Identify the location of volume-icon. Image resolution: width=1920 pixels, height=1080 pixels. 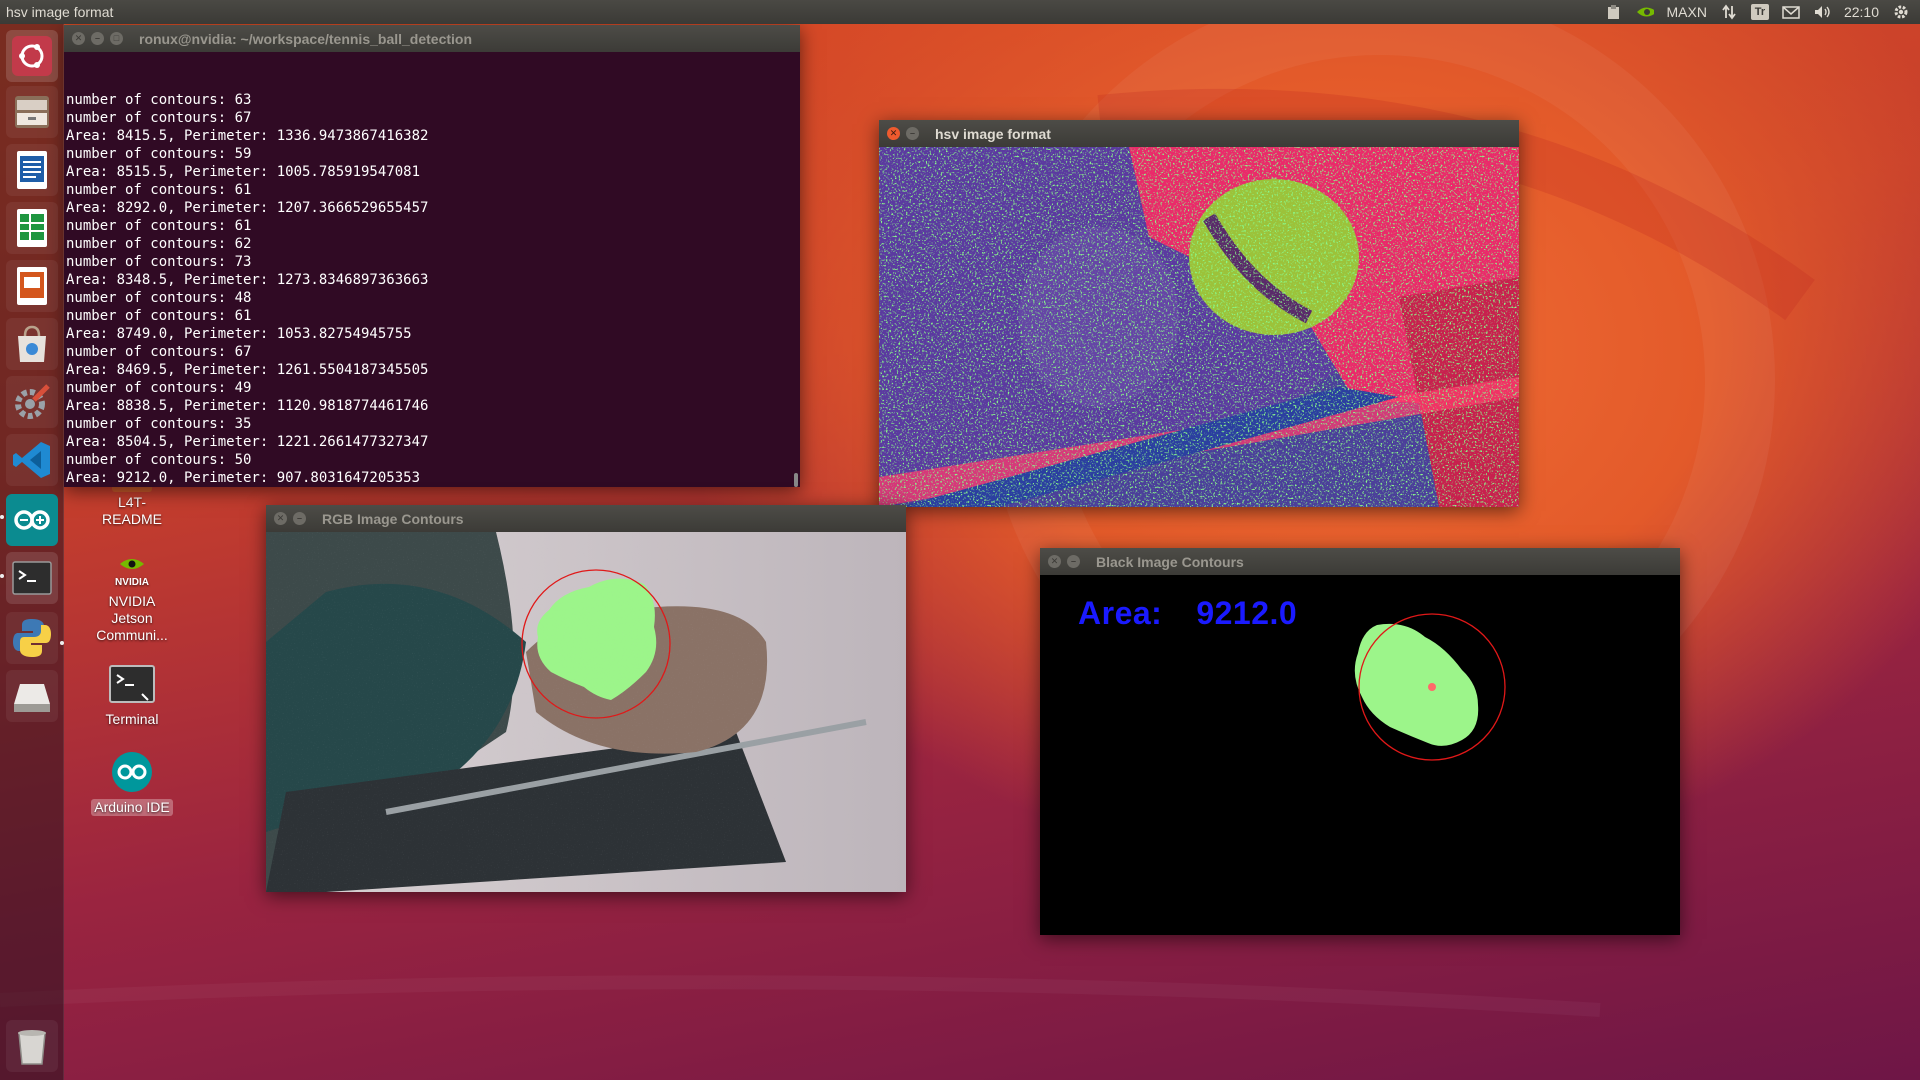
(1822, 12).